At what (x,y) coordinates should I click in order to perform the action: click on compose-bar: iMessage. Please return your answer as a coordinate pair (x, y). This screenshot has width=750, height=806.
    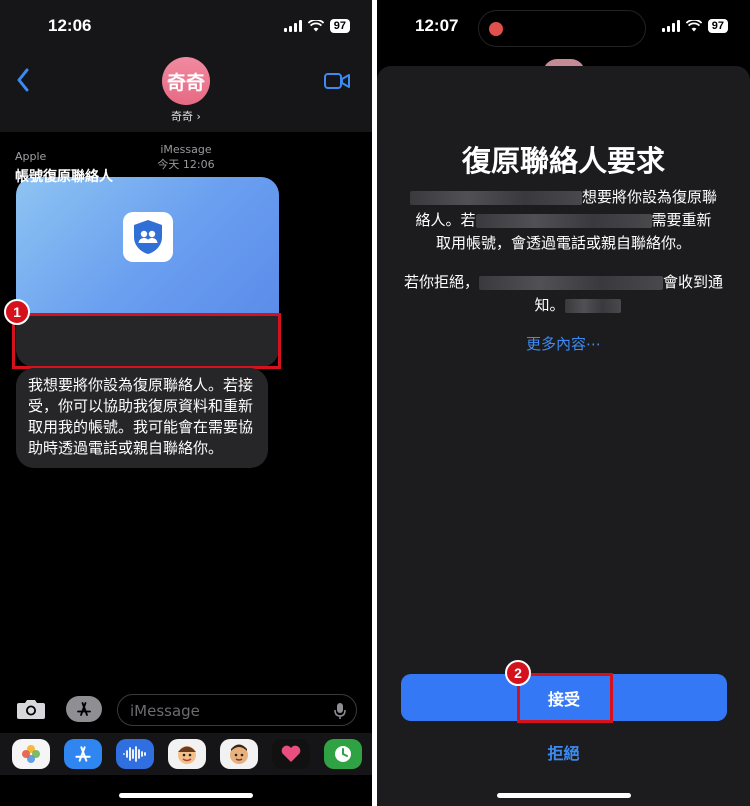
    Looking at the image, I should click on (186, 712).